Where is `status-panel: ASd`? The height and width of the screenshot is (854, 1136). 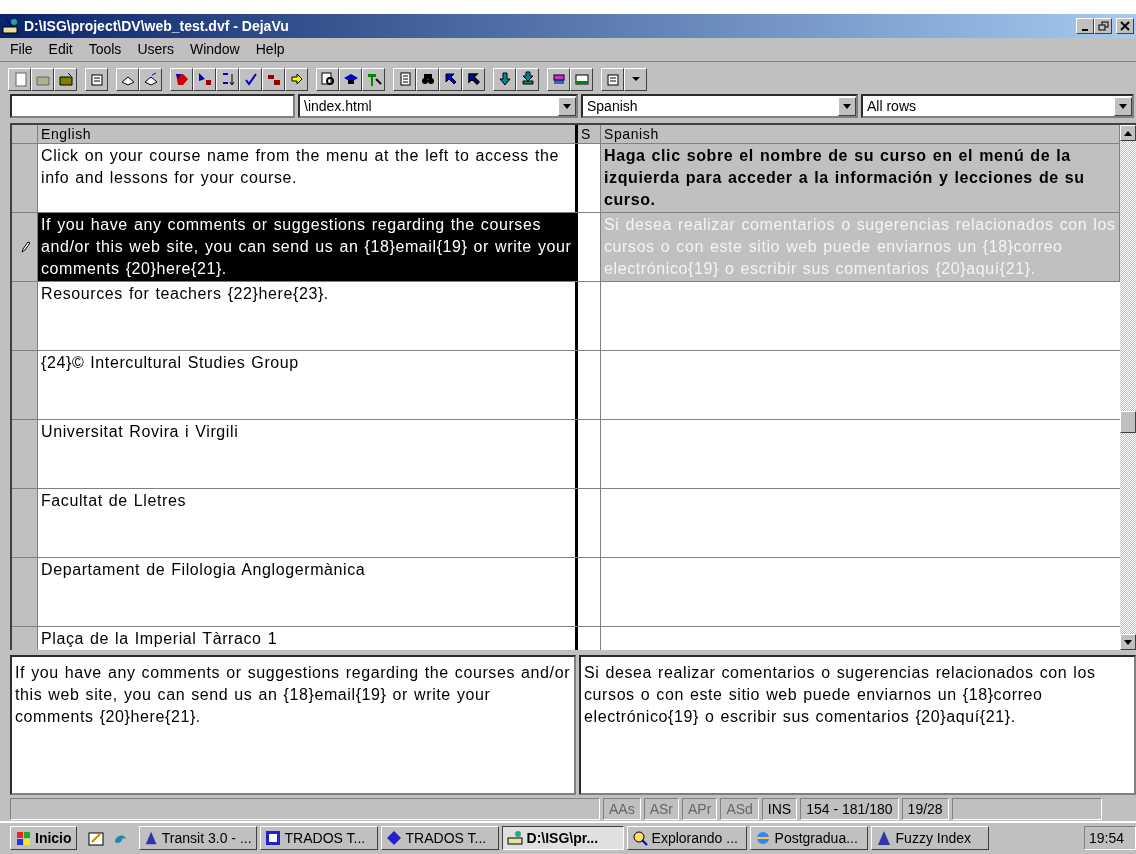
status-panel: ASd is located at coordinates (739, 809).